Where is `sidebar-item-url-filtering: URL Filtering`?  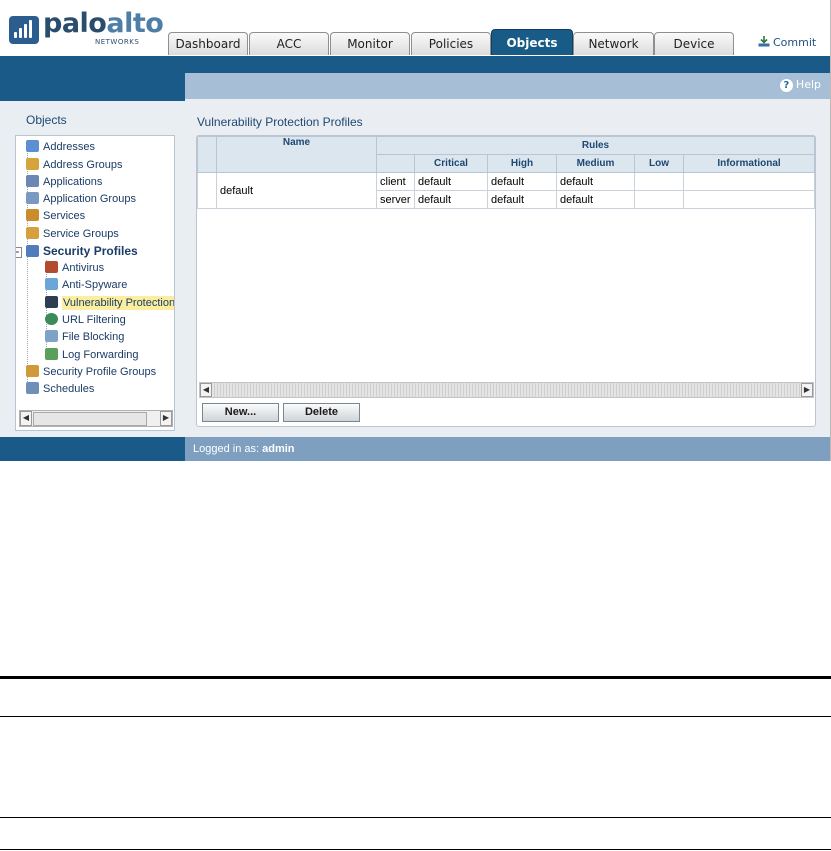 sidebar-item-url-filtering: URL Filtering is located at coordinates (85, 320).